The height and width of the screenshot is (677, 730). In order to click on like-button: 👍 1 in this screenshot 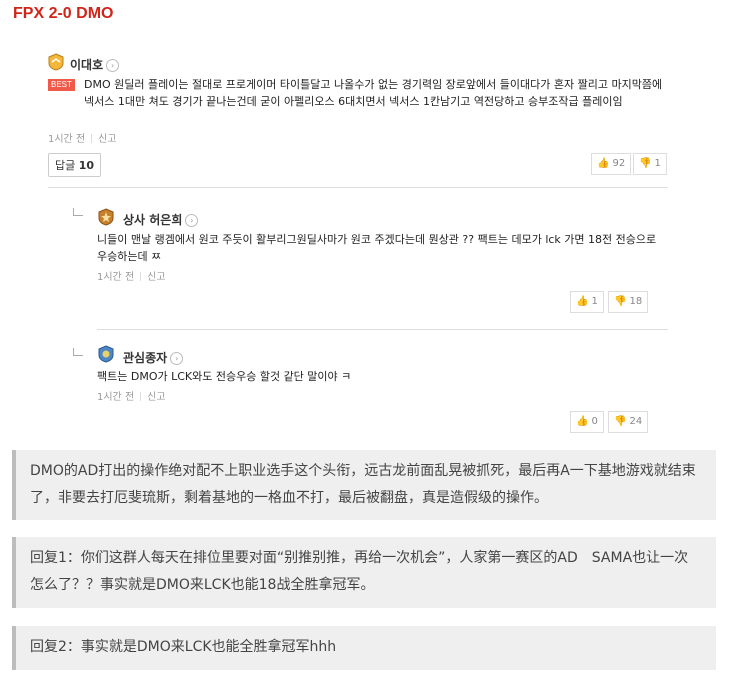, I will do `click(587, 302)`.